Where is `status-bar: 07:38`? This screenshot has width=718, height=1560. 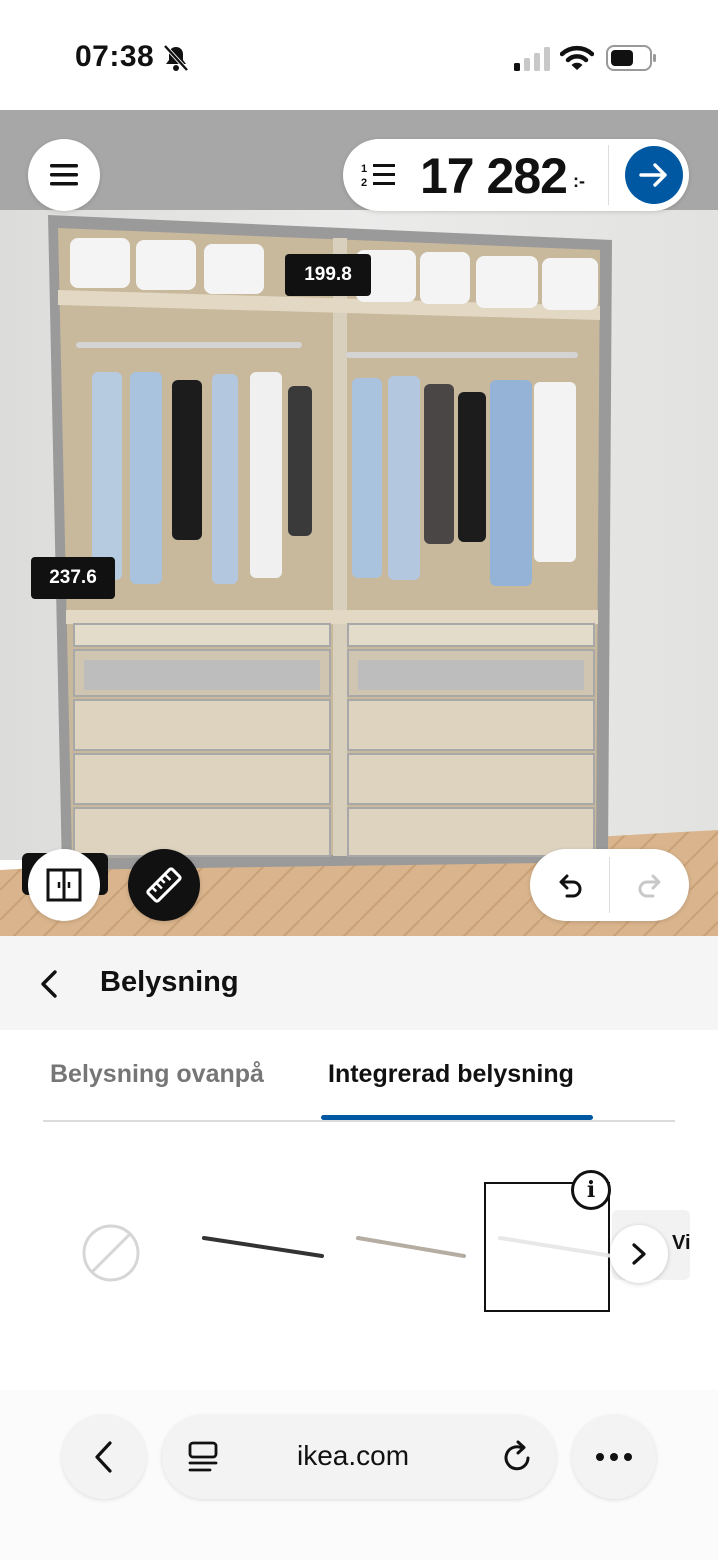 status-bar: 07:38 is located at coordinates (359, 55).